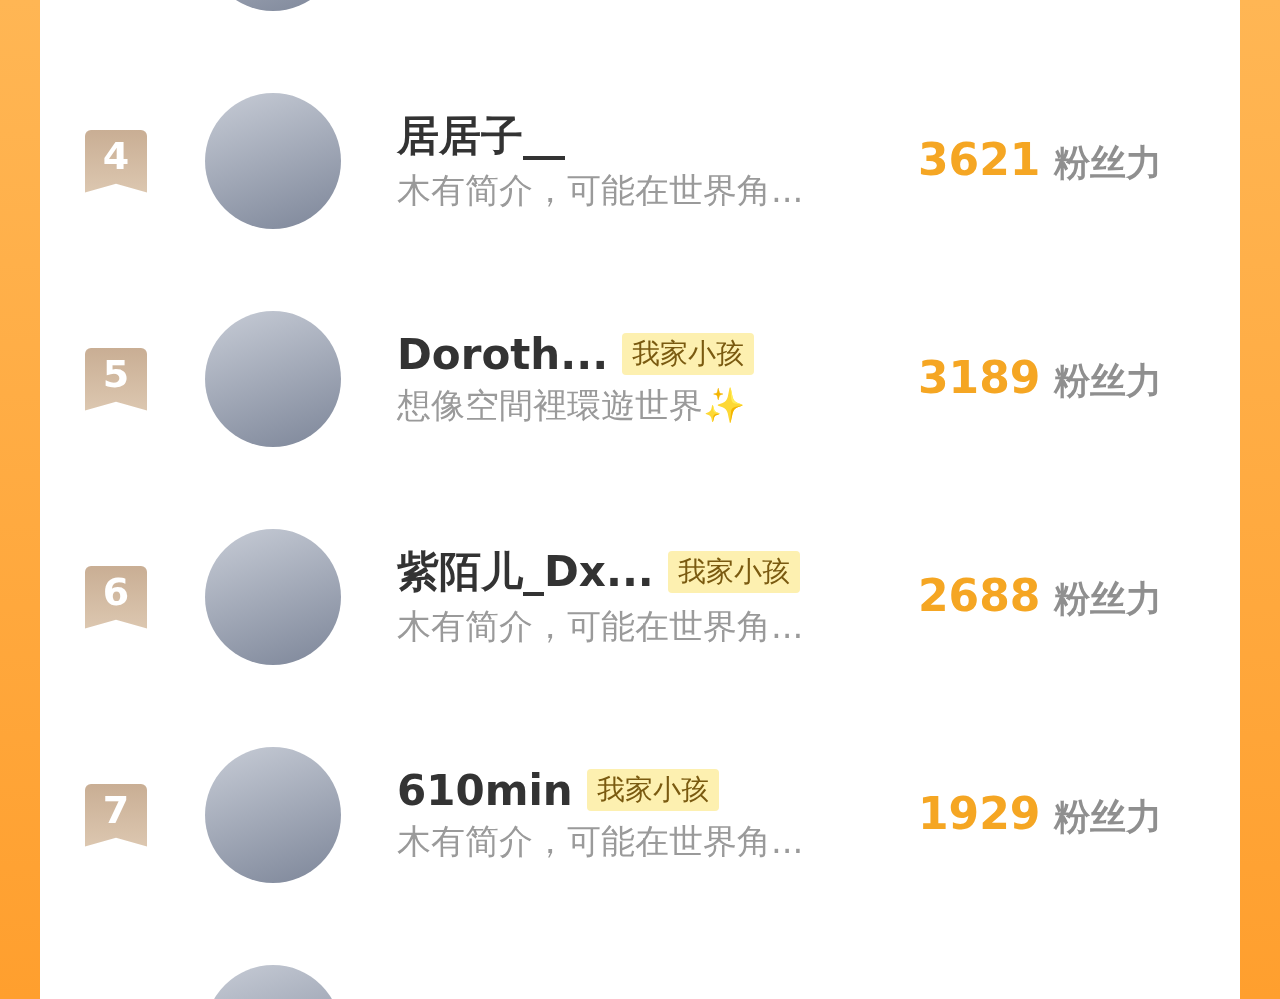 The width and height of the screenshot is (1280, 999). What do you see at coordinates (116, 597) in the screenshot?
I see `rank-ribbon: 6` at bounding box center [116, 597].